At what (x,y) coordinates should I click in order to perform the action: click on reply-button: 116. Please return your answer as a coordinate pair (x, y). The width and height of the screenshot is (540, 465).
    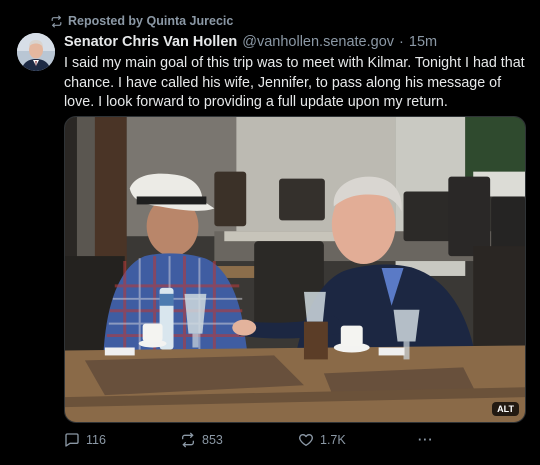
    Looking at the image, I should click on (122, 440).